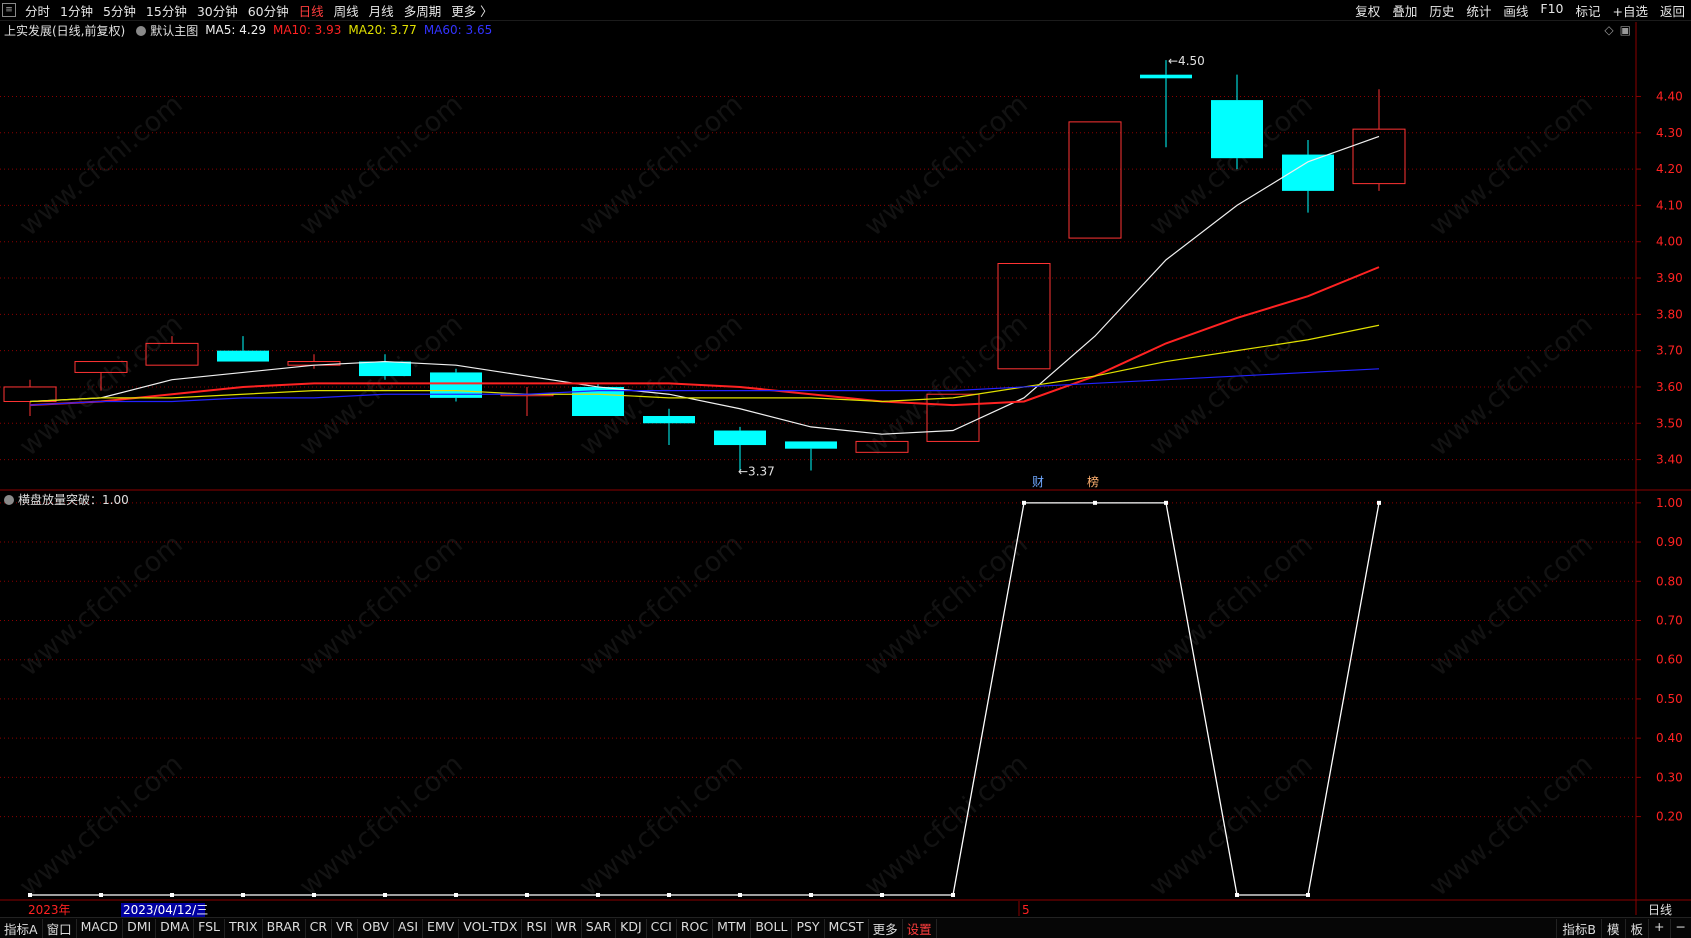  What do you see at coordinates (423, 10) in the screenshot?
I see `period-tab-9: 多周期` at bounding box center [423, 10].